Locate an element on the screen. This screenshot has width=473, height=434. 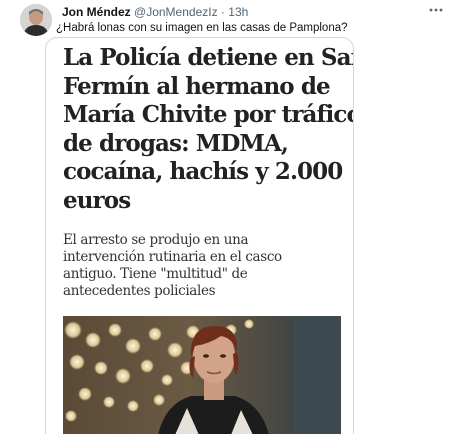
avatar-photo is located at coordinates (36, 20).